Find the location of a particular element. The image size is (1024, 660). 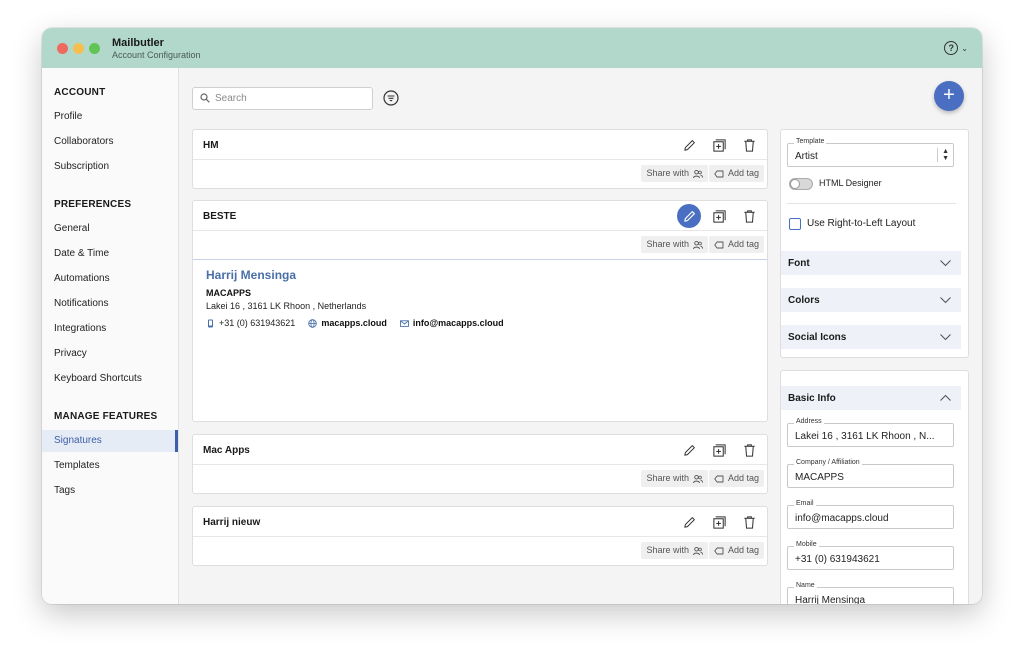

chevron-down-icon is located at coordinates (945, 337).